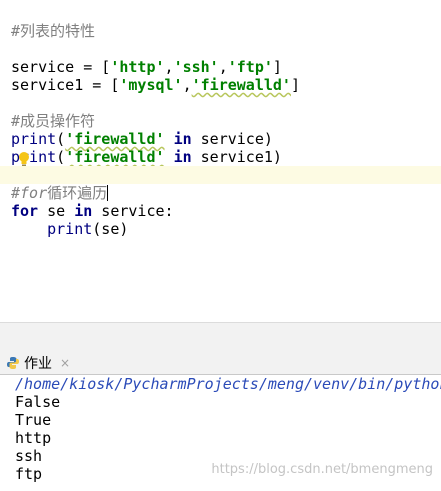  Describe the element at coordinates (236, 157) in the screenshot. I see `code-text: service1)` at that location.